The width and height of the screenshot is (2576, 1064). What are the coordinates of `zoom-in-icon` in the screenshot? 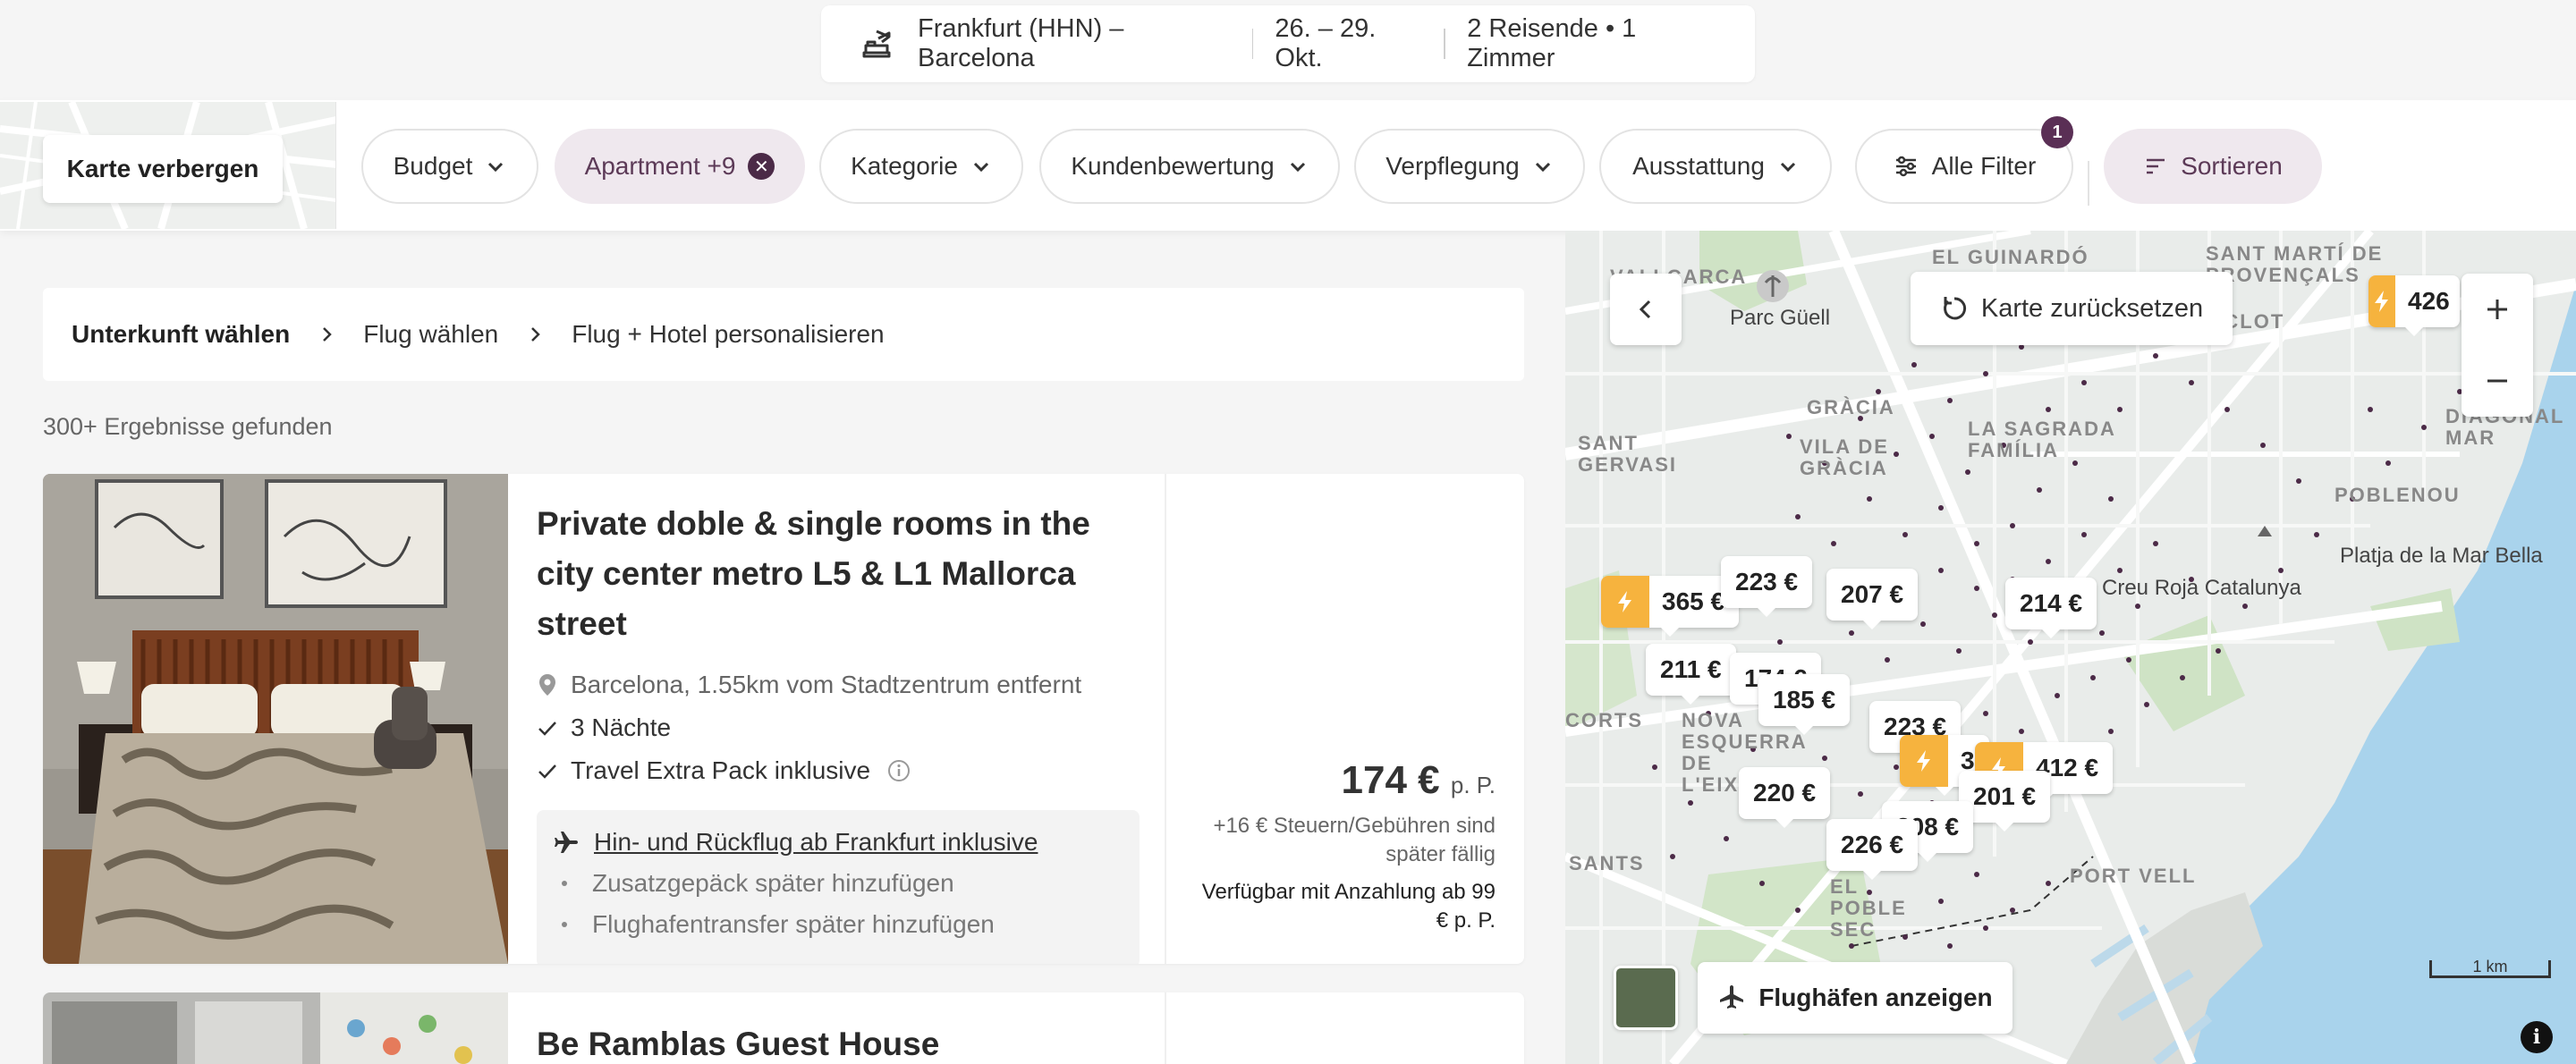 It's located at (2497, 309).